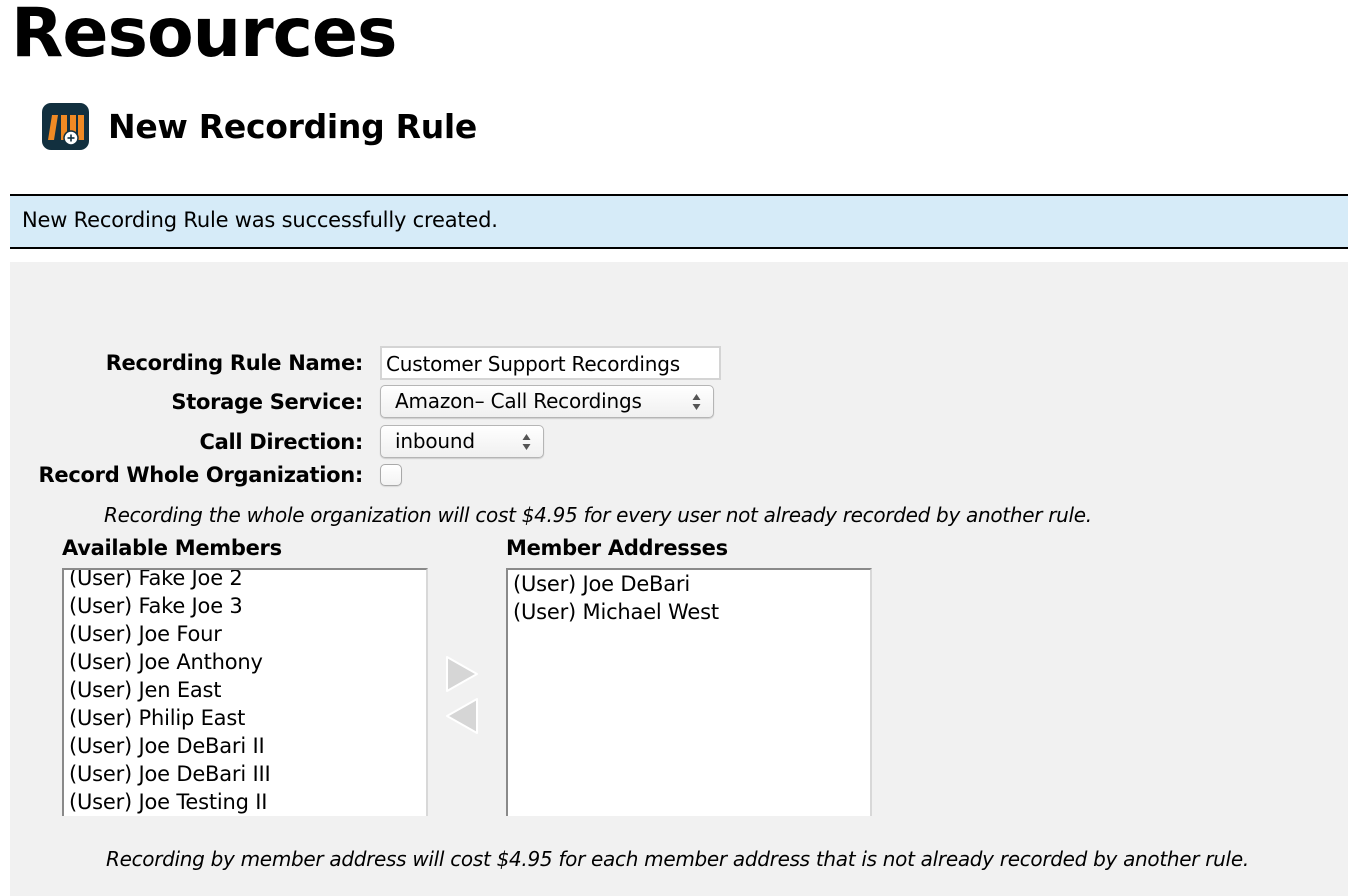  What do you see at coordinates (201, 475) in the screenshot?
I see `record-whole-org-label: Record Whole Organization:` at bounding box center [201, 475].